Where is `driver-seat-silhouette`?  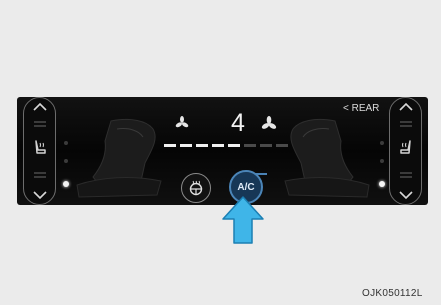
driver-seat-silhouette is located at coordinates (119, 158).